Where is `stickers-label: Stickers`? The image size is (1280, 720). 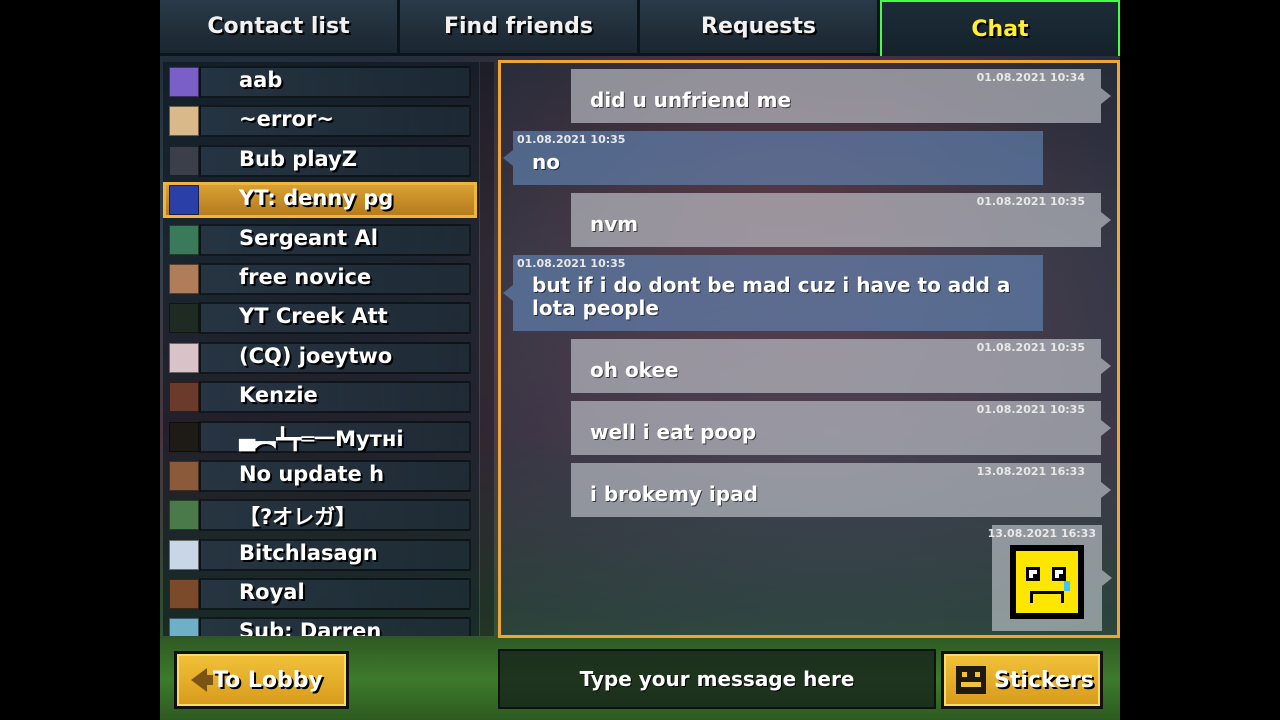 stickers-label: Stickers is located at coordinates (1044, 680).